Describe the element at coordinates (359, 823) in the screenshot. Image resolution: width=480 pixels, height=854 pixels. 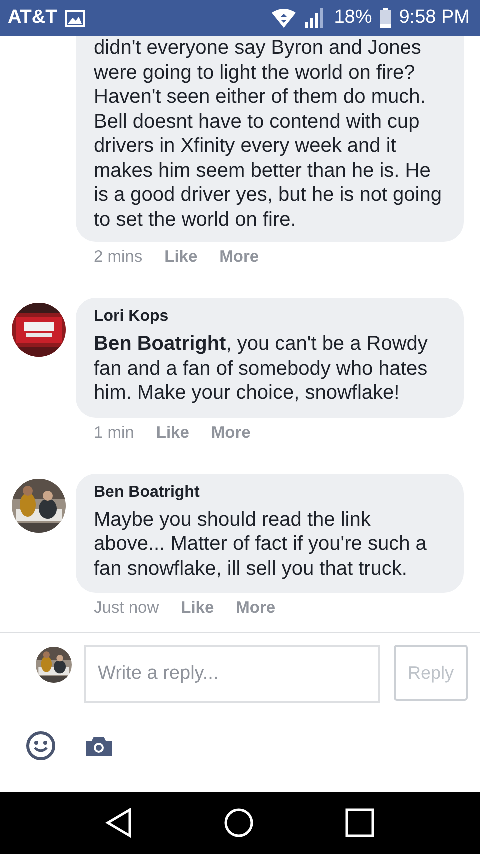
I see `recent-apps-icon` at that location.